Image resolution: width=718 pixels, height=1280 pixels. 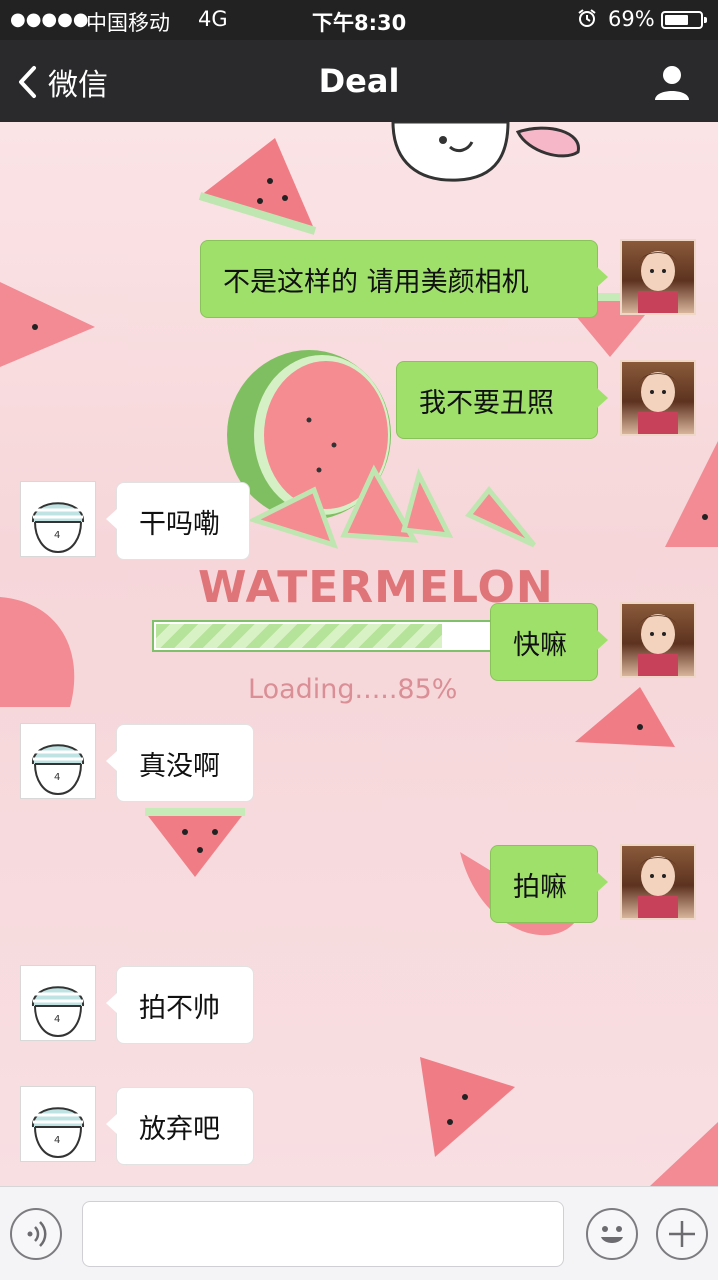 I want to click on emoji-icon, so click(x=612, y=1234).